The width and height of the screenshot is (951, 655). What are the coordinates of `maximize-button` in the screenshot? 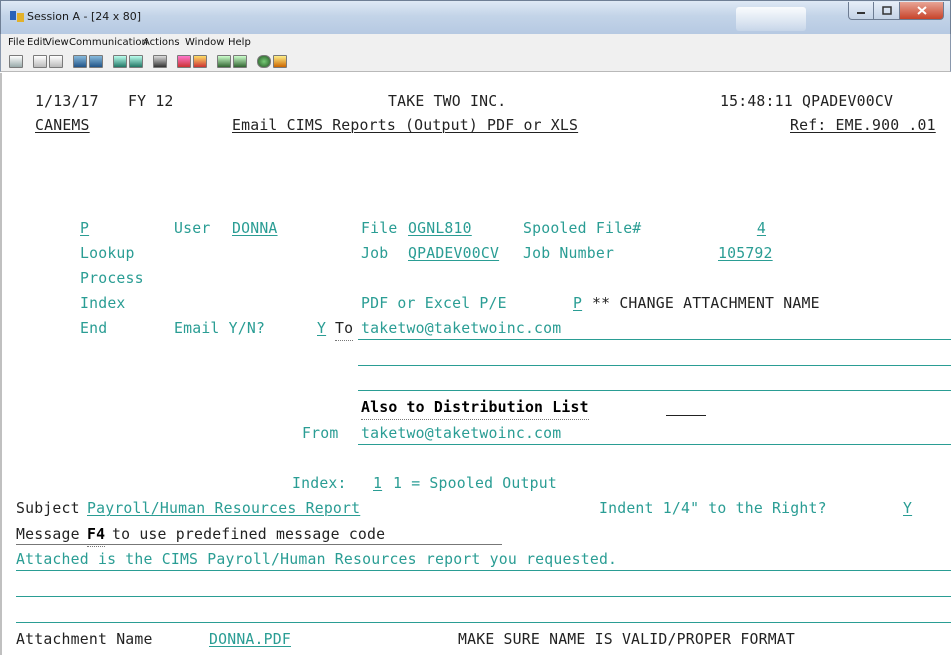 It's located at (887, 11).